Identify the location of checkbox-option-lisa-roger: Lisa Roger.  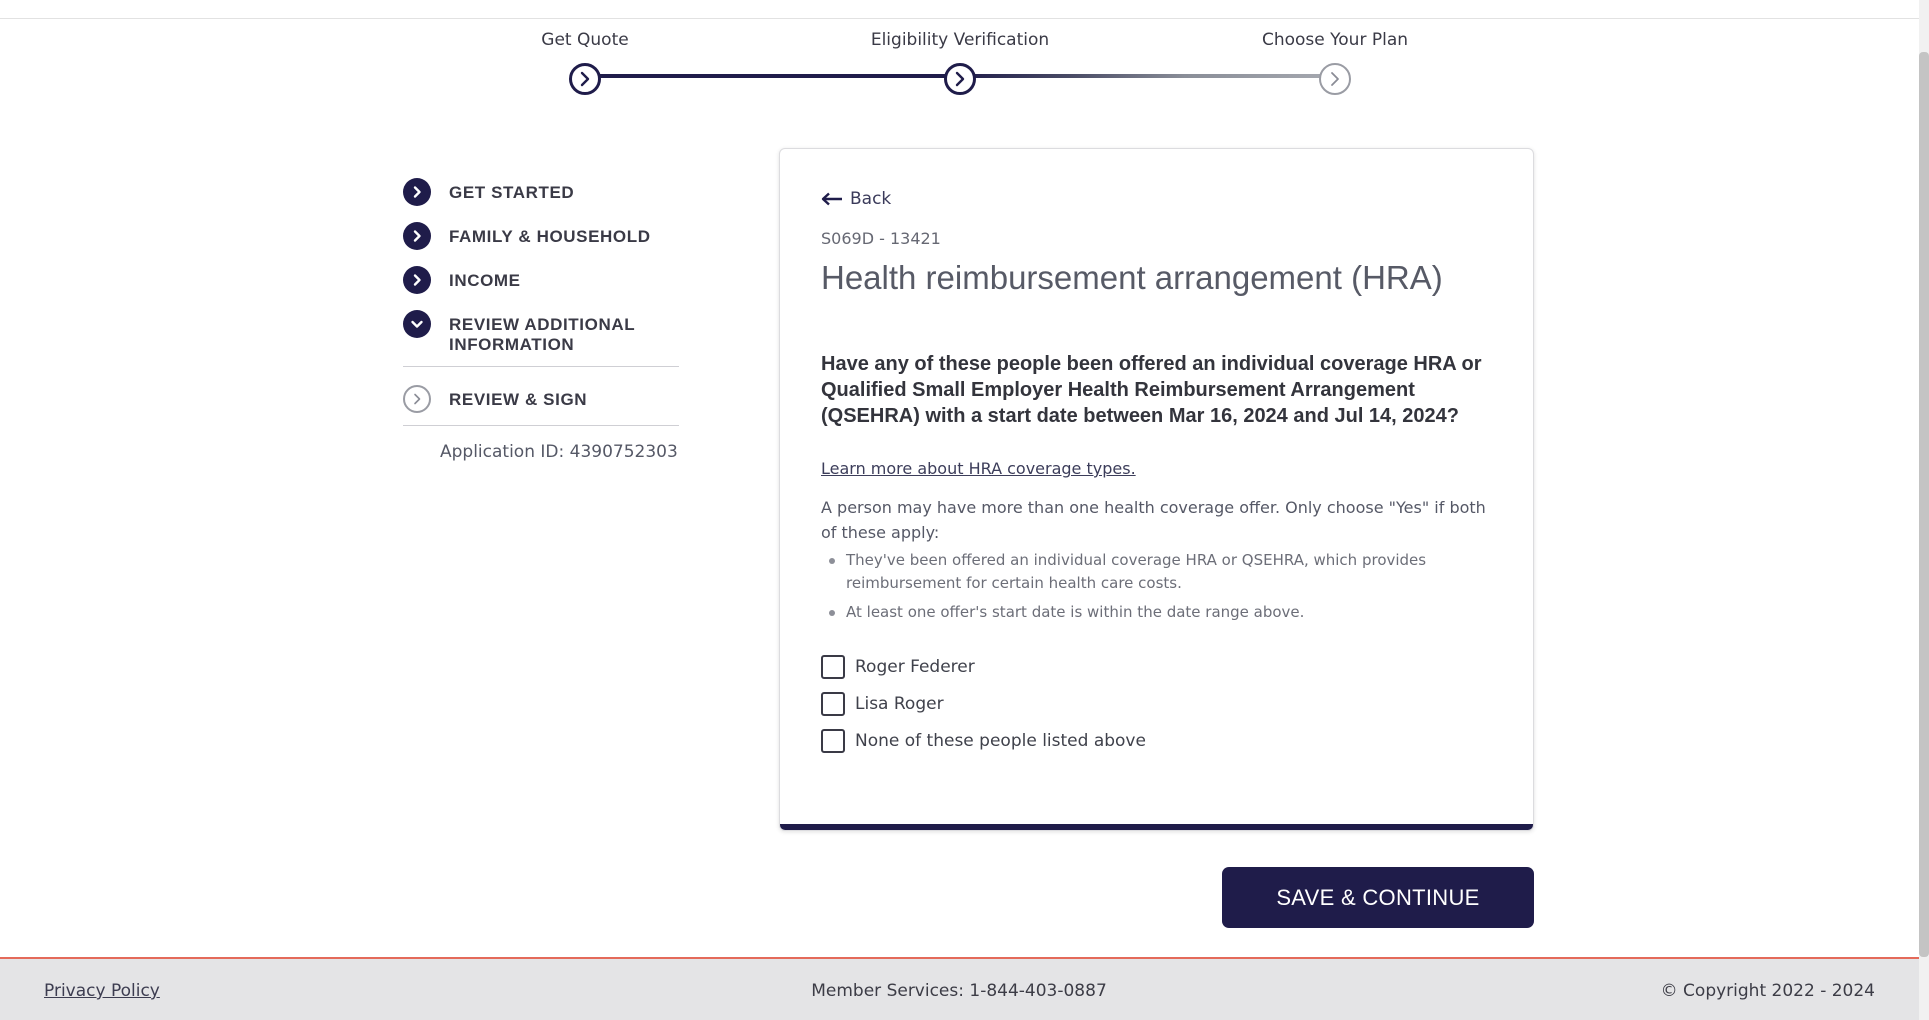
(983, 703).